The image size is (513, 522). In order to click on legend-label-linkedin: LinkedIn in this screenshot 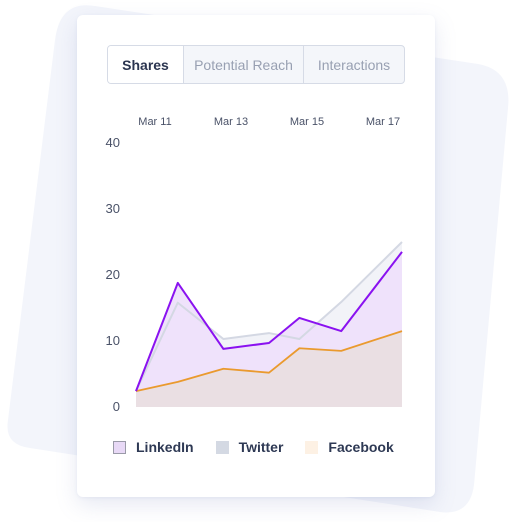, I will do `click(165, 447)`.